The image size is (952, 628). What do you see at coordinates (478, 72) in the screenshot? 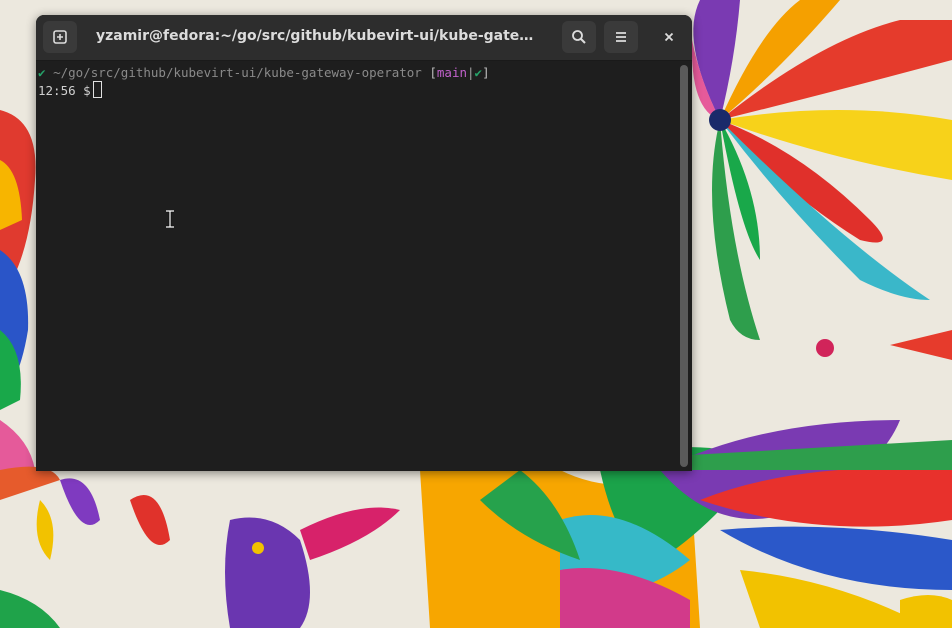
I see `git-status-mark: ✔` at bounding box center [478, 72].